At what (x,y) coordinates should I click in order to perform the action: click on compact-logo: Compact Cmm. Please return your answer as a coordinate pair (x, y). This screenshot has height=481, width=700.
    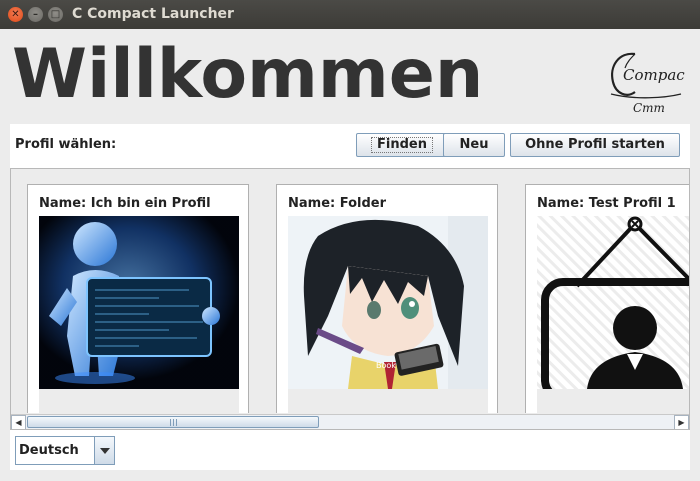
    Looking at the image, I should click on (647, 83).